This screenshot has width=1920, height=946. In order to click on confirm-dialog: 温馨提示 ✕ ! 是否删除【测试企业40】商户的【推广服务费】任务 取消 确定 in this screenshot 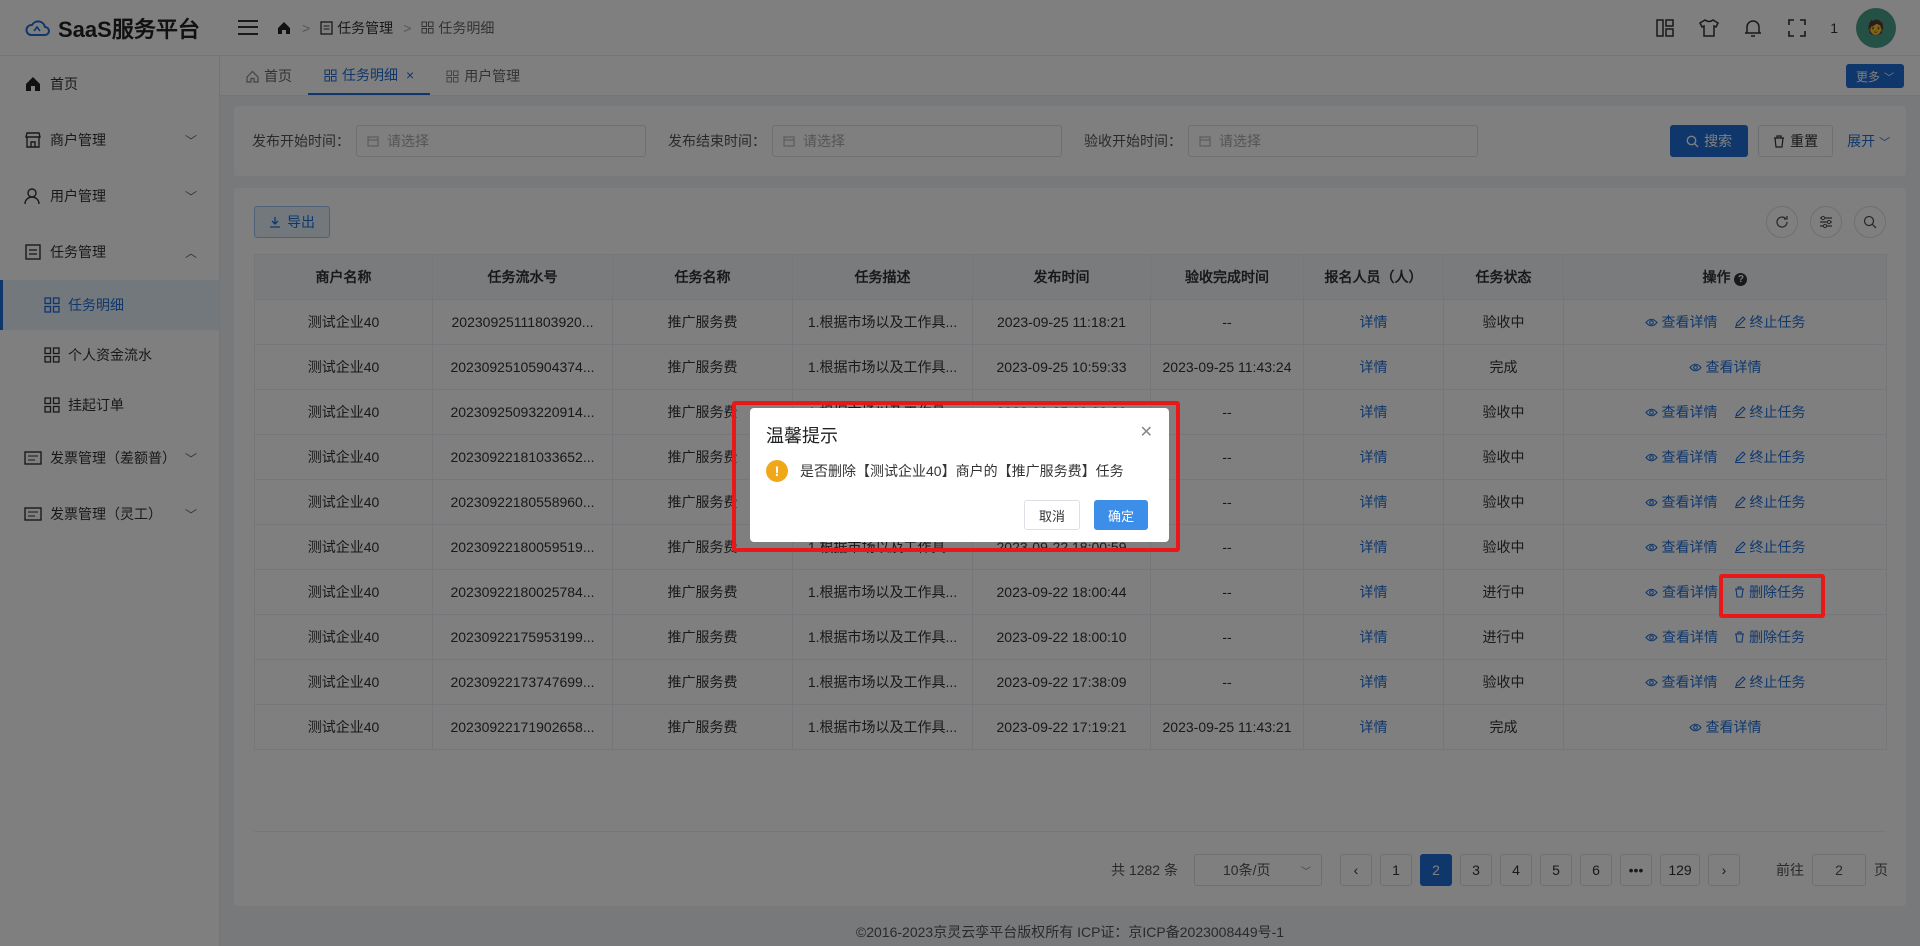, I will do `click(959, 475)`.